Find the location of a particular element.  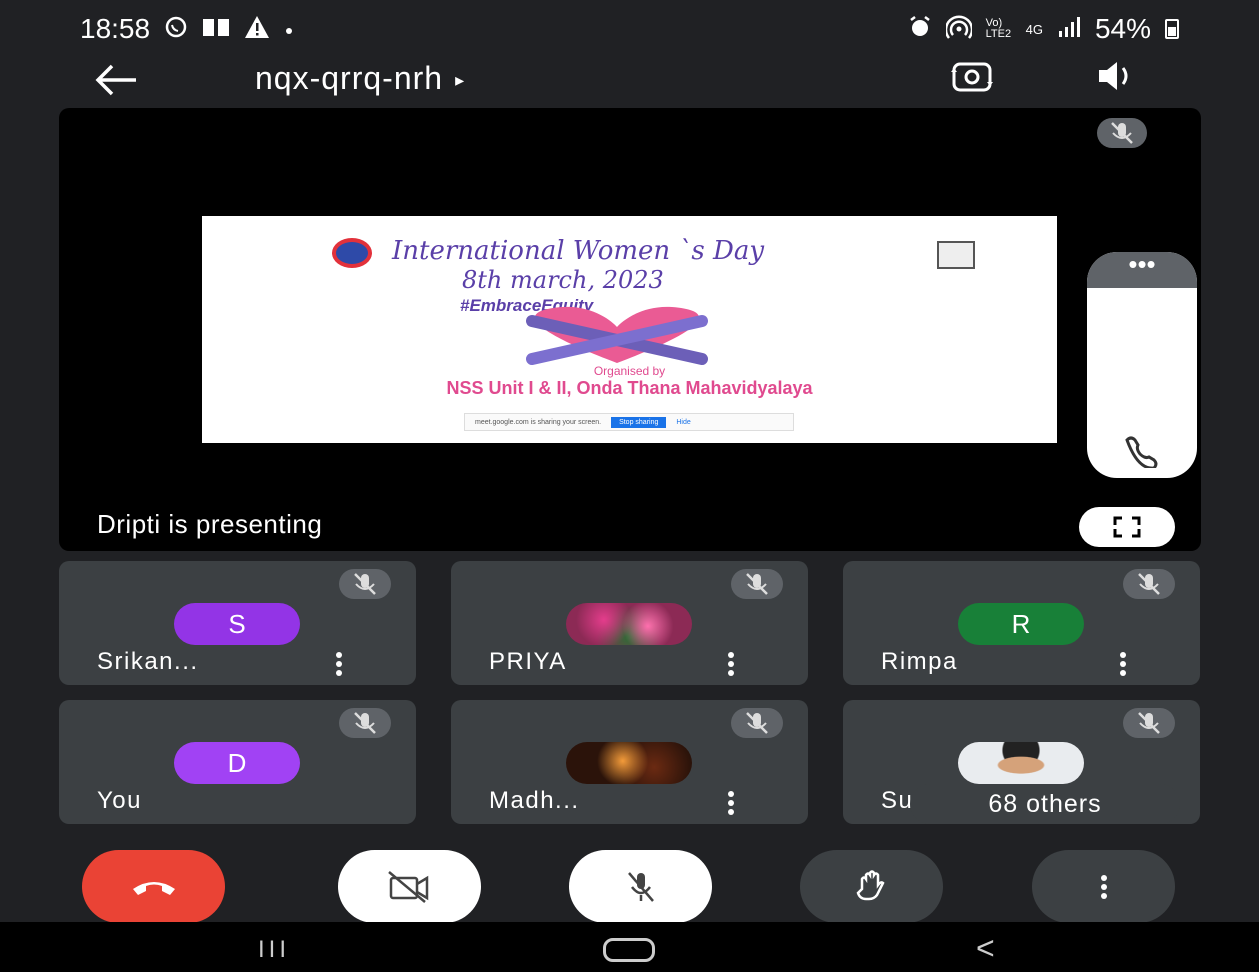

warning-icon is located at coordinates (257, 29).